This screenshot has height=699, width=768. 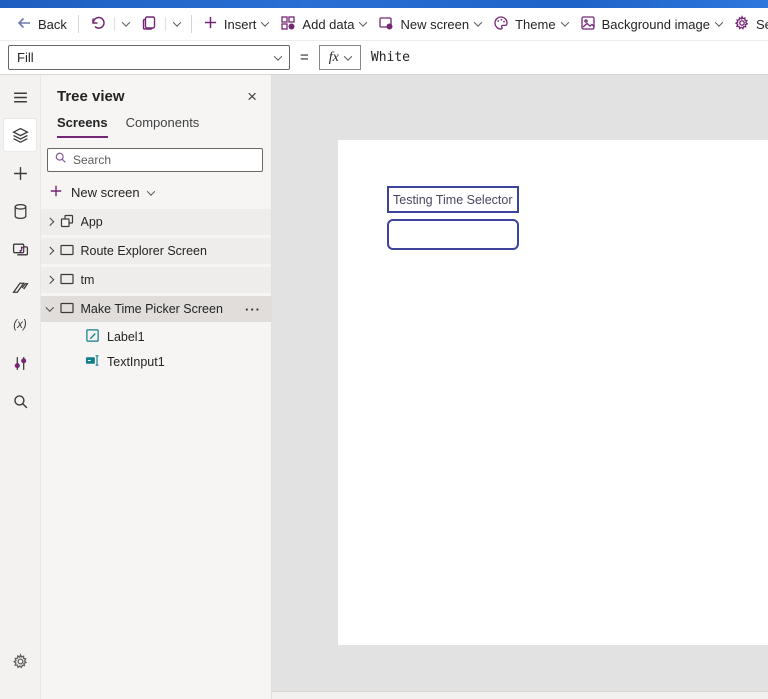 I want to click on clipboard-icon, so click(x=149, y=24).